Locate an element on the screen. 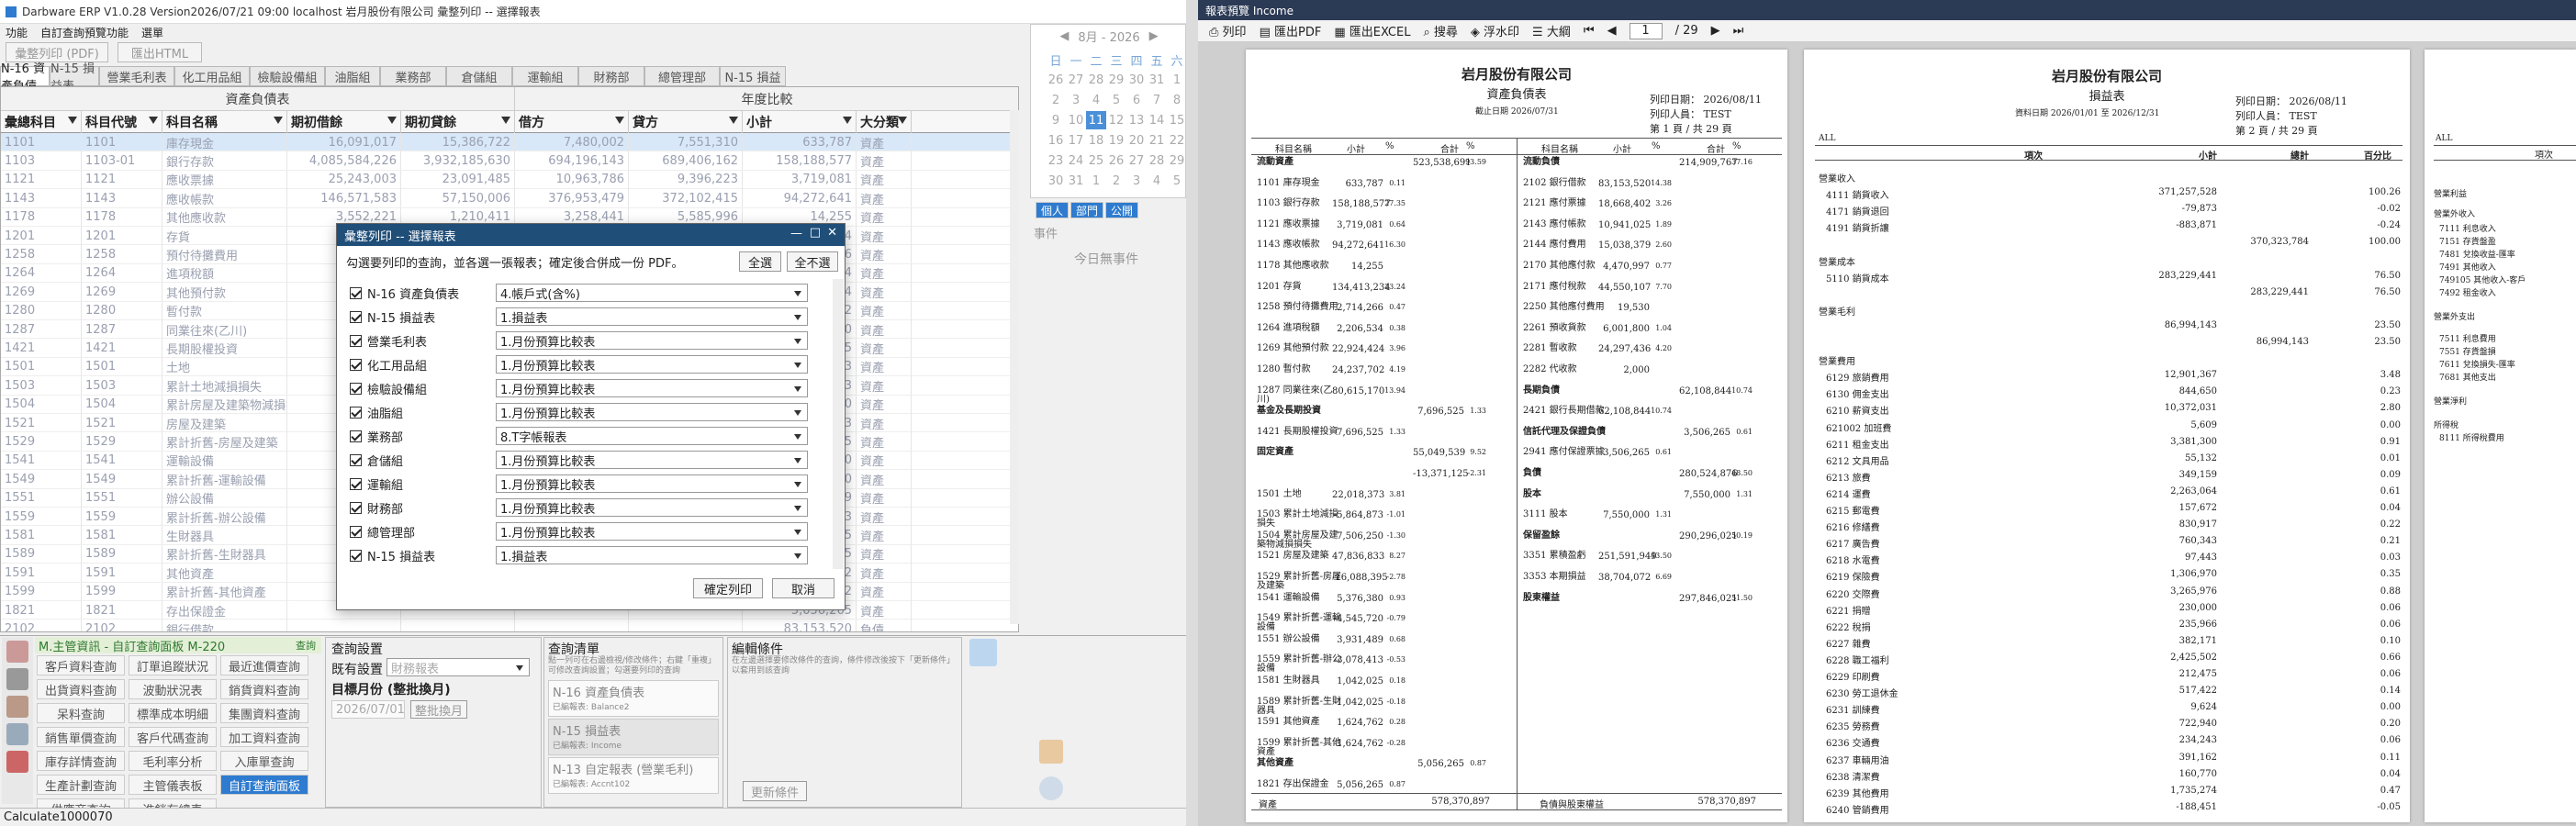 The height and width of the screenshot is (826, 2576). next-page-icon: ▶ is located at coordinates (1715, 31).